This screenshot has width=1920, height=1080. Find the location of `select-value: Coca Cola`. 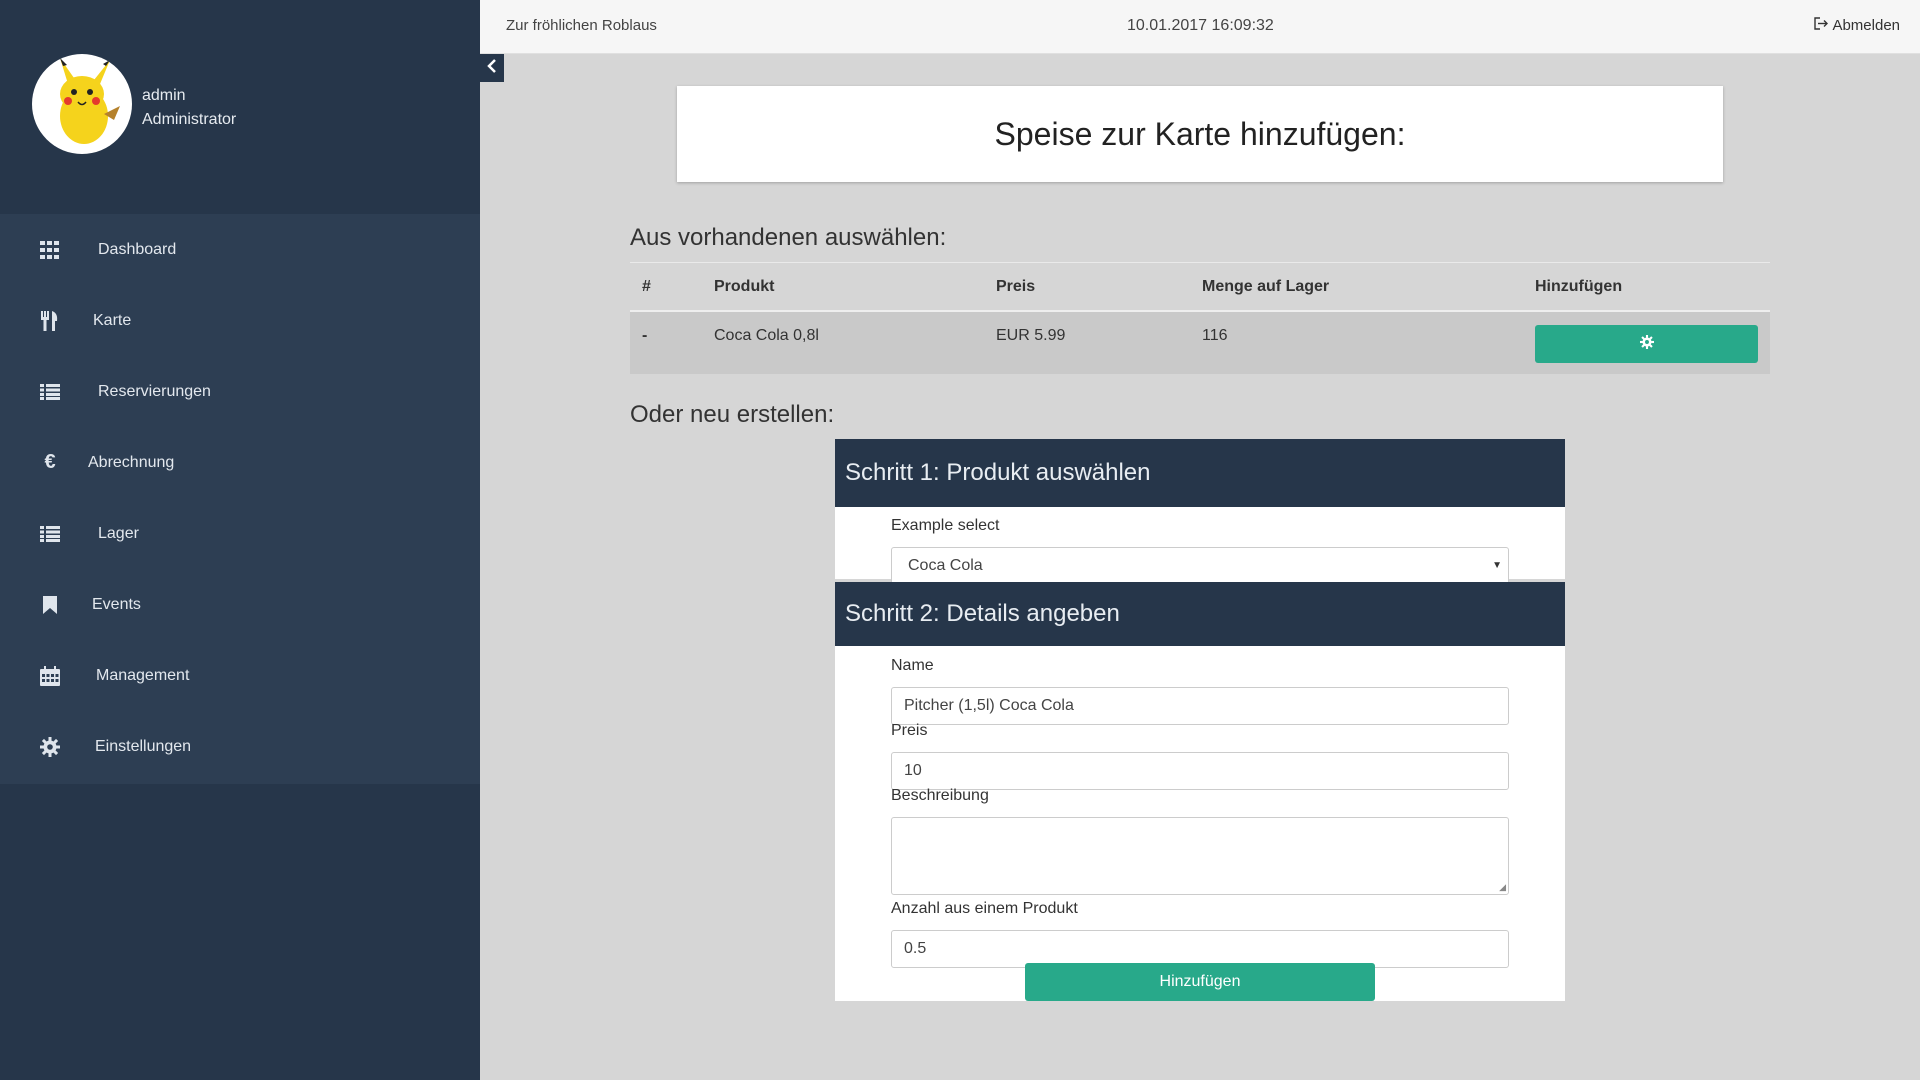

select-value: Coca Cola is located at coordinates (945, 565).